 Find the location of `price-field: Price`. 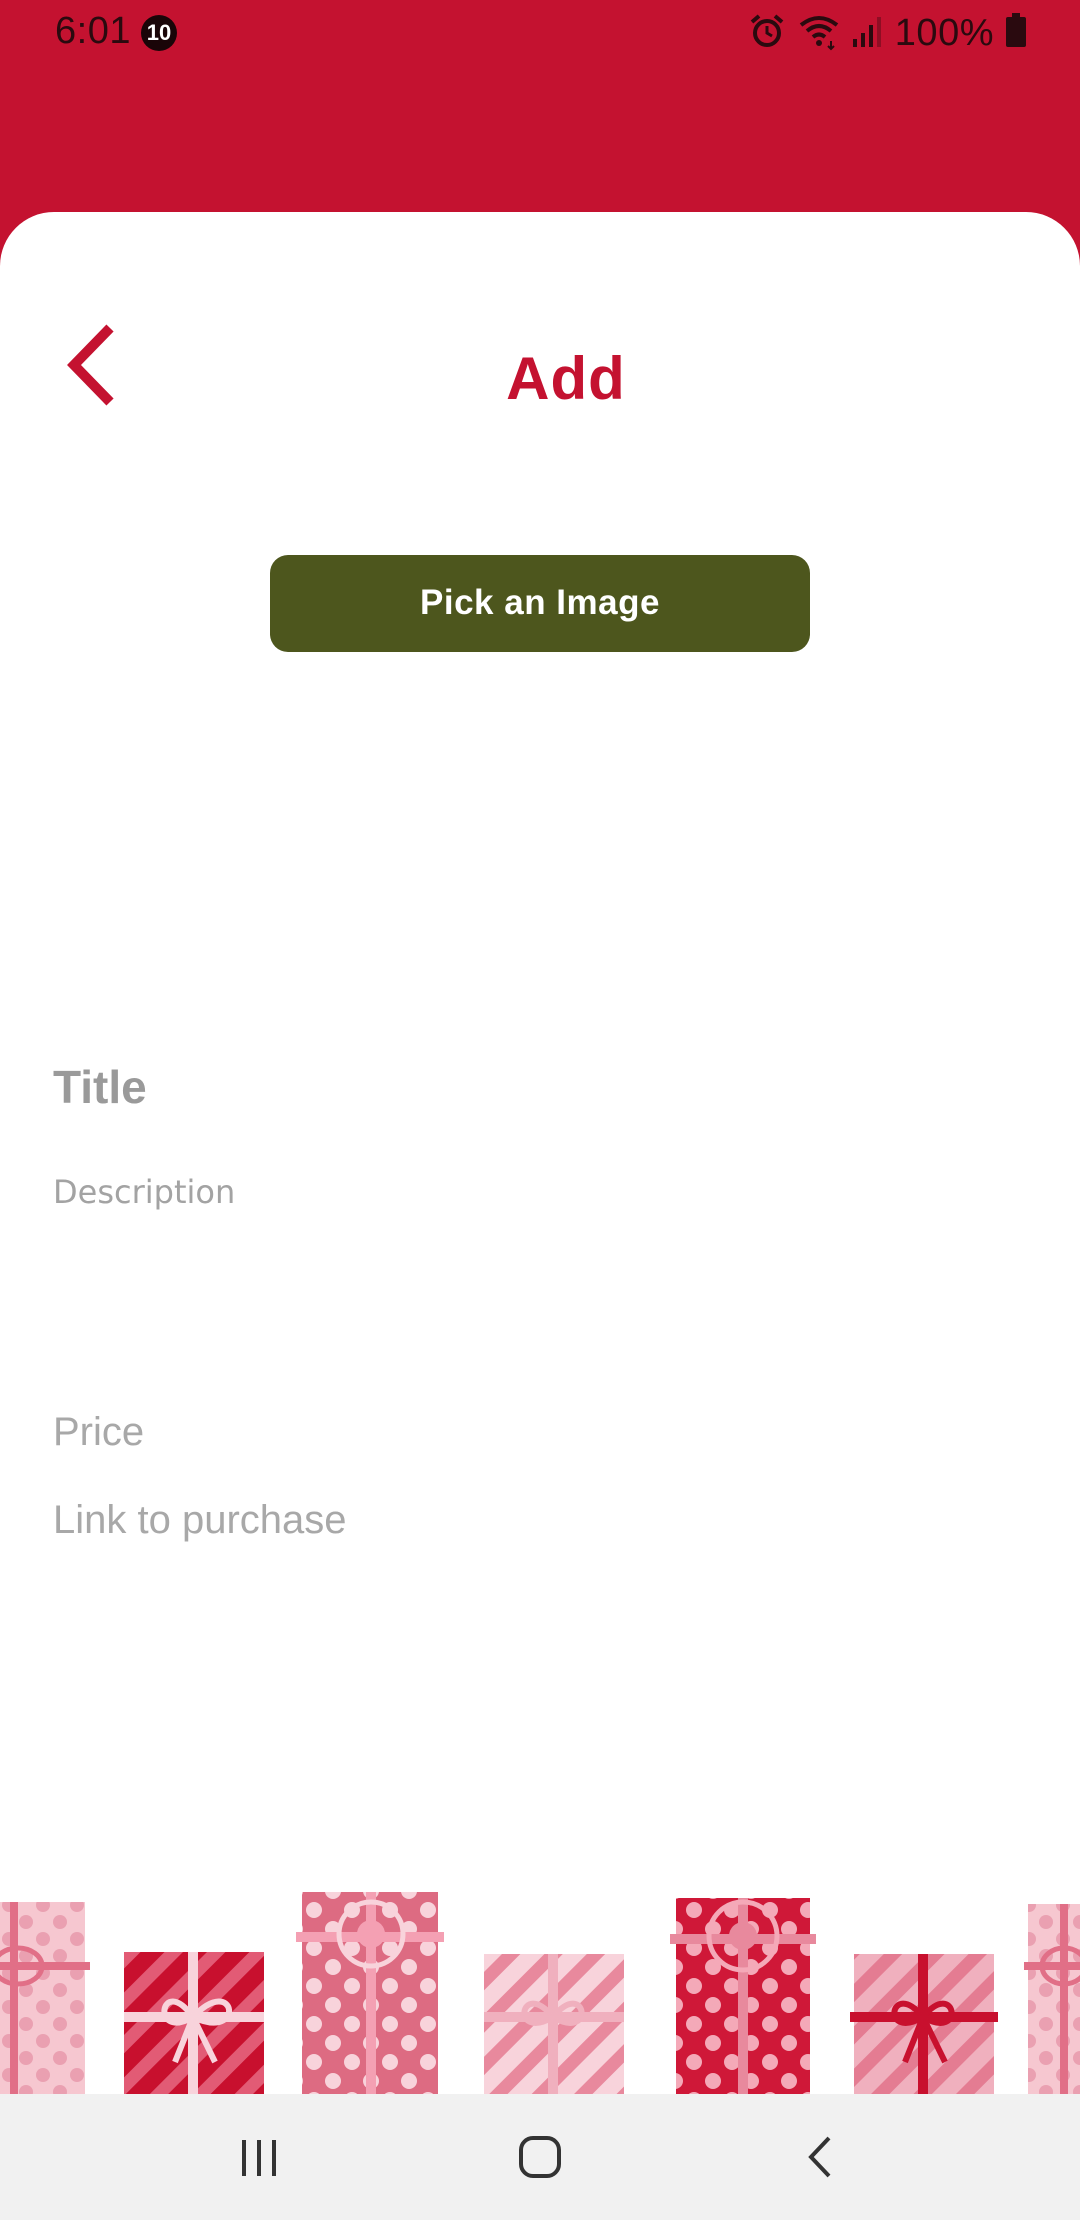

price-field: Price is located at coordinates (538, 1432).